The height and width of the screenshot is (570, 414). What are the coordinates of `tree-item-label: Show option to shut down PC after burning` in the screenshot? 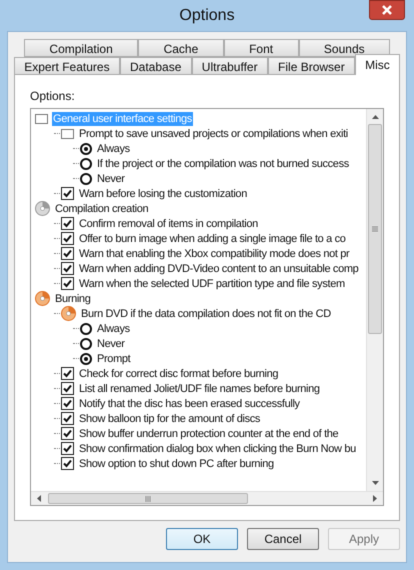 It's located at (176, 463).